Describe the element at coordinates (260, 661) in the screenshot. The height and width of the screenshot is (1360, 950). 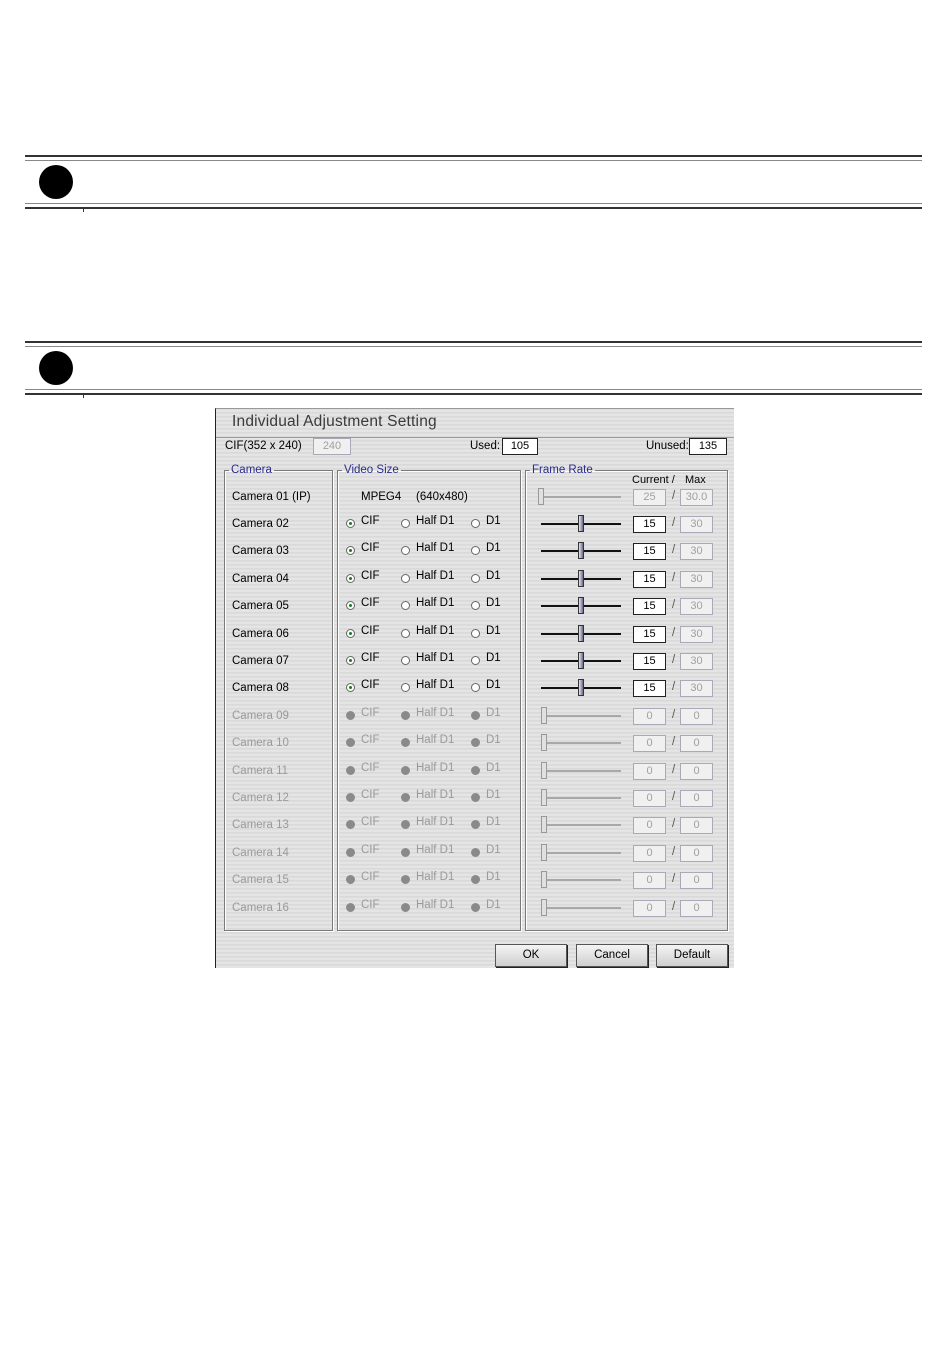
I see `camera-label: Camera 07` at that location.